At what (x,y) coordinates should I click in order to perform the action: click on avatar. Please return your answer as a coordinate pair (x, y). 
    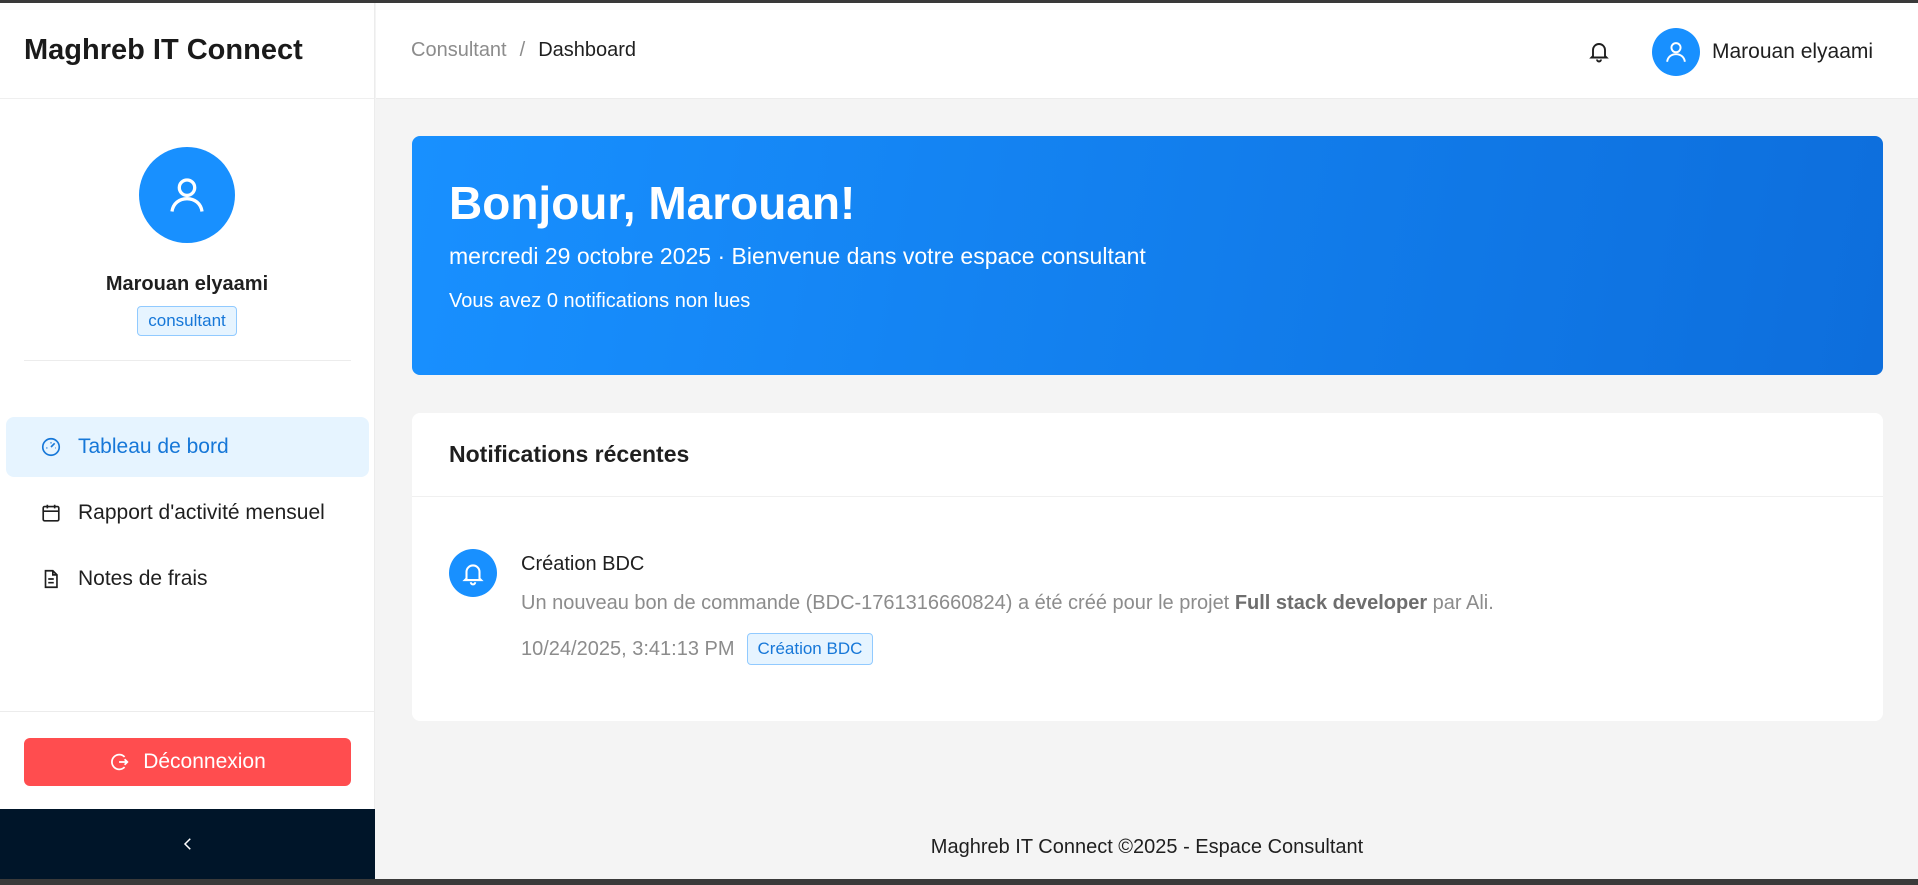
    Looking at the image, I should click on (1676, 52).